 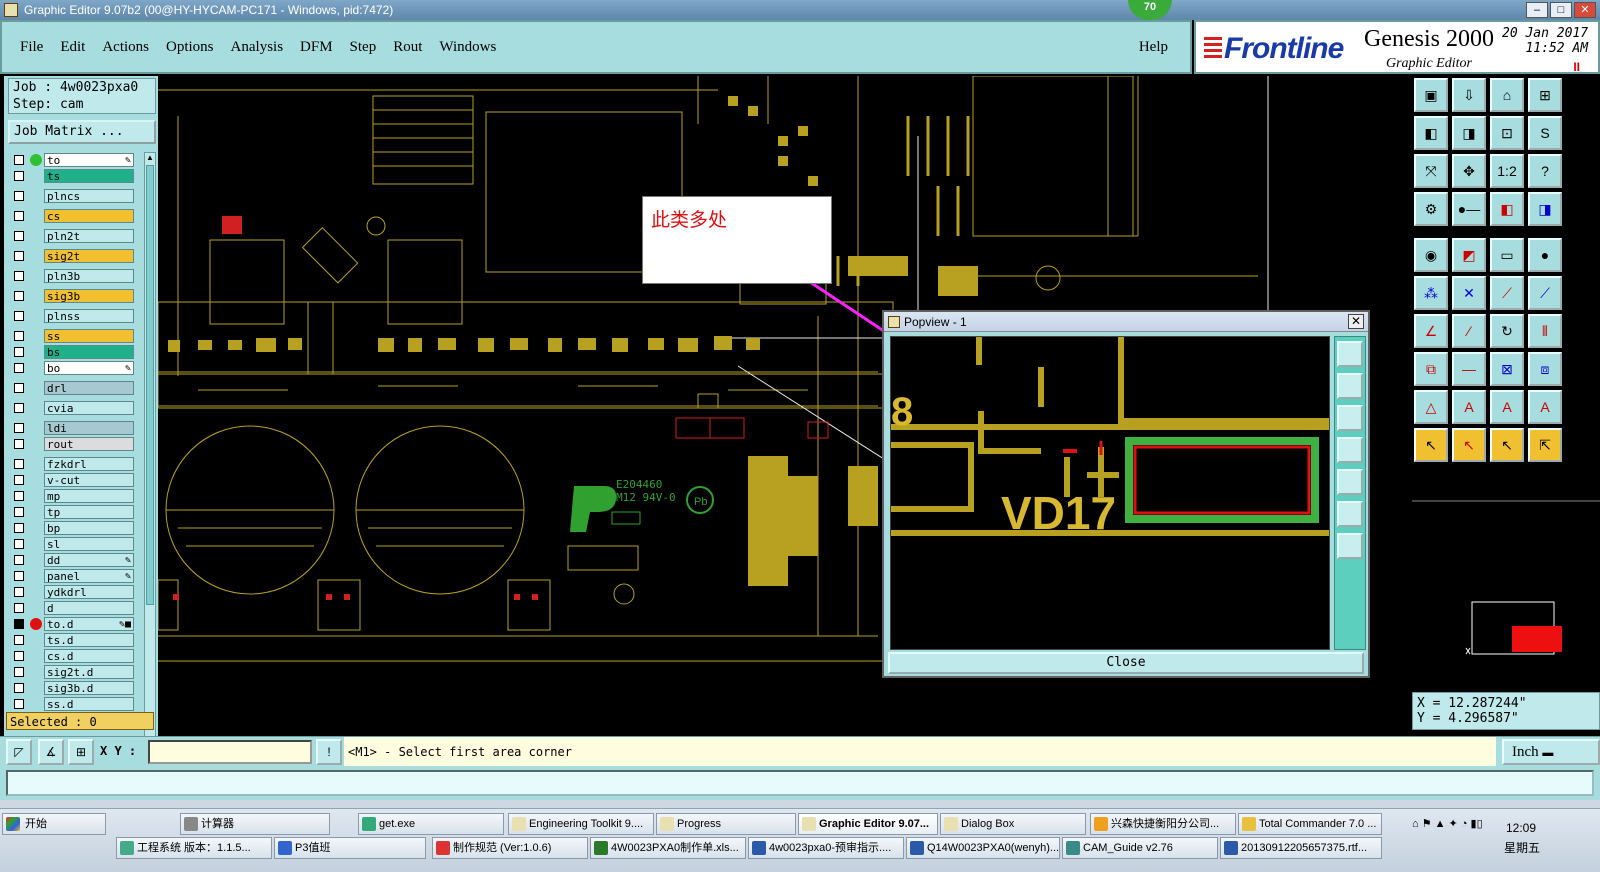 I want to click on zoom-center-icon: ✥, so click(x=1469, y=171).